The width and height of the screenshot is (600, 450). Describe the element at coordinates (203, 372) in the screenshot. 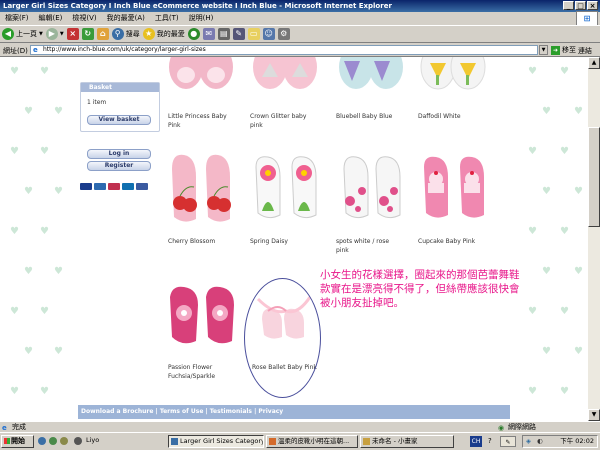

I see `product-name-passion-flower: Passion Flower Fuchsia/Sparkle` at that location.